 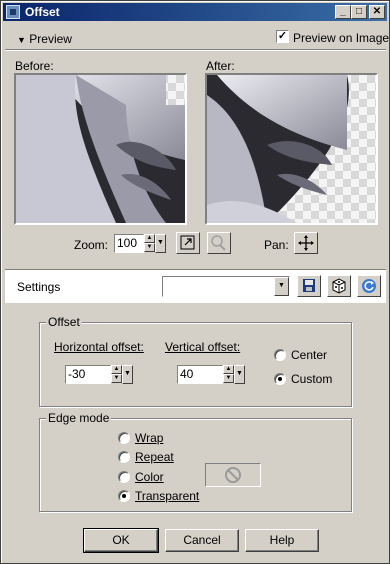 I want to click on preview-on-image-label: Preview on Image, so click(x=341, y=38).